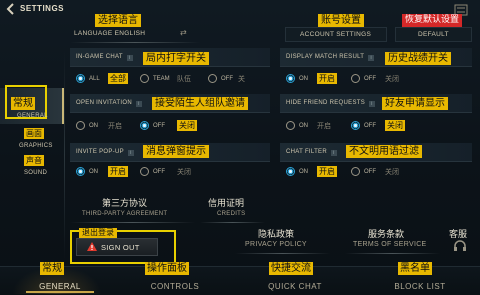  Describe the element at coordinates (118, 20) in the screenshot. I see `tag-language: 选择语言` at that location.